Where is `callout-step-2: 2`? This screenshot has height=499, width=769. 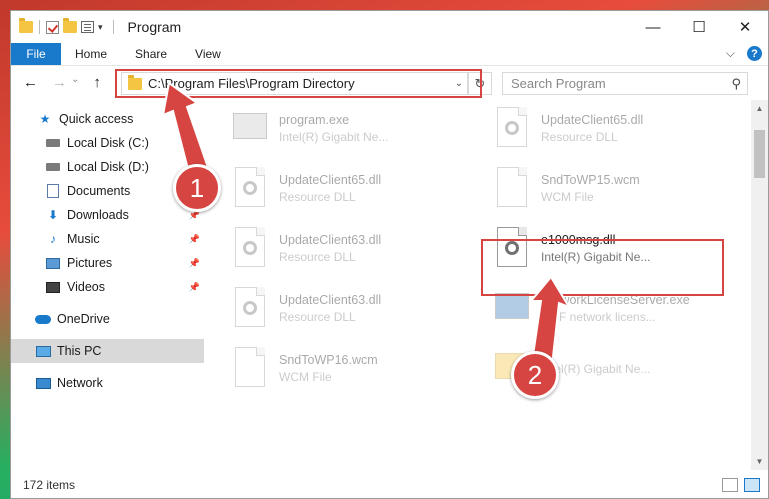
callout-step-2: 2 is located at coordinates (535, 375).